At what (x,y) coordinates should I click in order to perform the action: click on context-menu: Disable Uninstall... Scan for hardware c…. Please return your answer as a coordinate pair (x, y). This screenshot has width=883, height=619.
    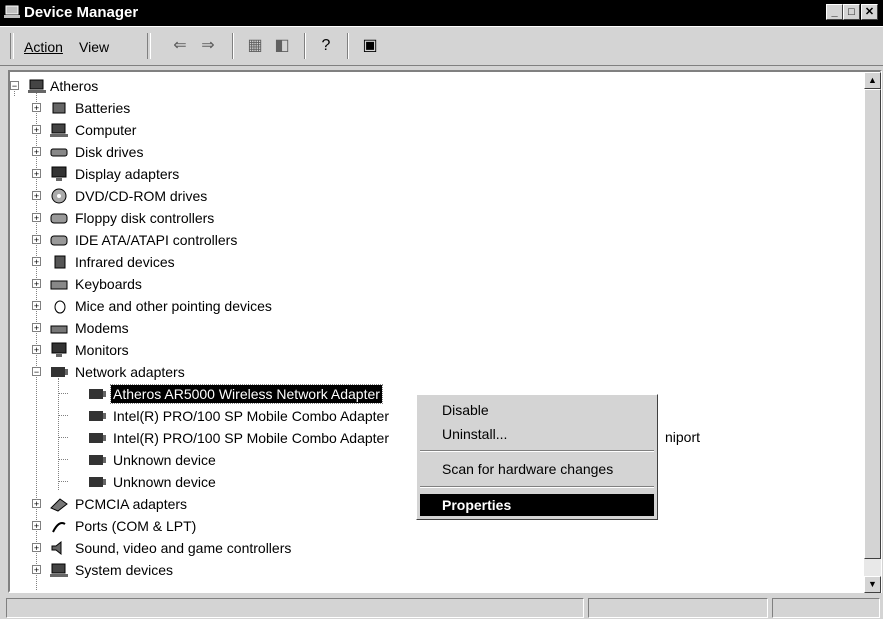
    Looking at the image, I should click on (537, 457).